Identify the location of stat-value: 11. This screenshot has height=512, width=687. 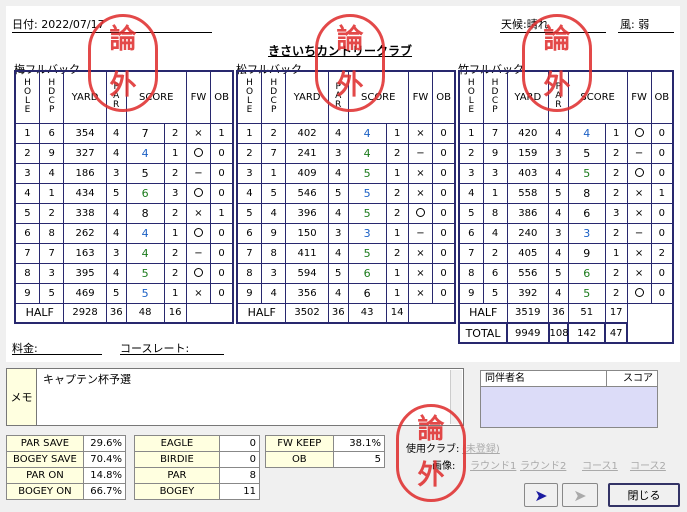
(239, 491).